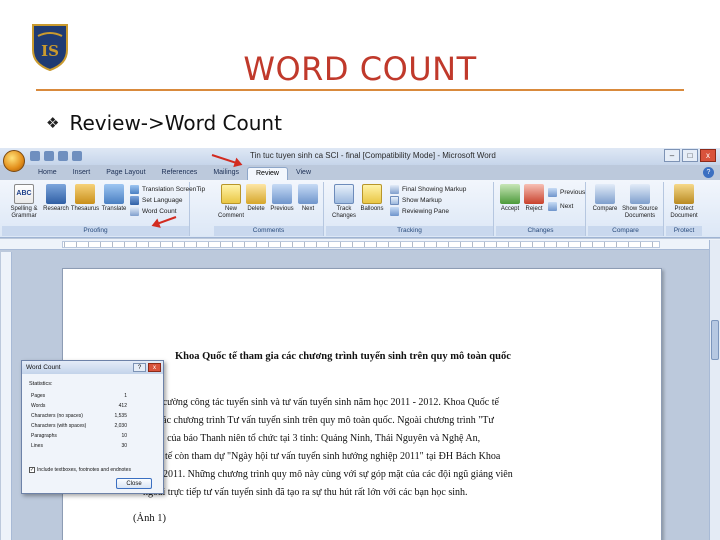  What do you see at coordinates (63, 156) in the screenshot?
I see `redo-icon` at bounding box center [63, 156].